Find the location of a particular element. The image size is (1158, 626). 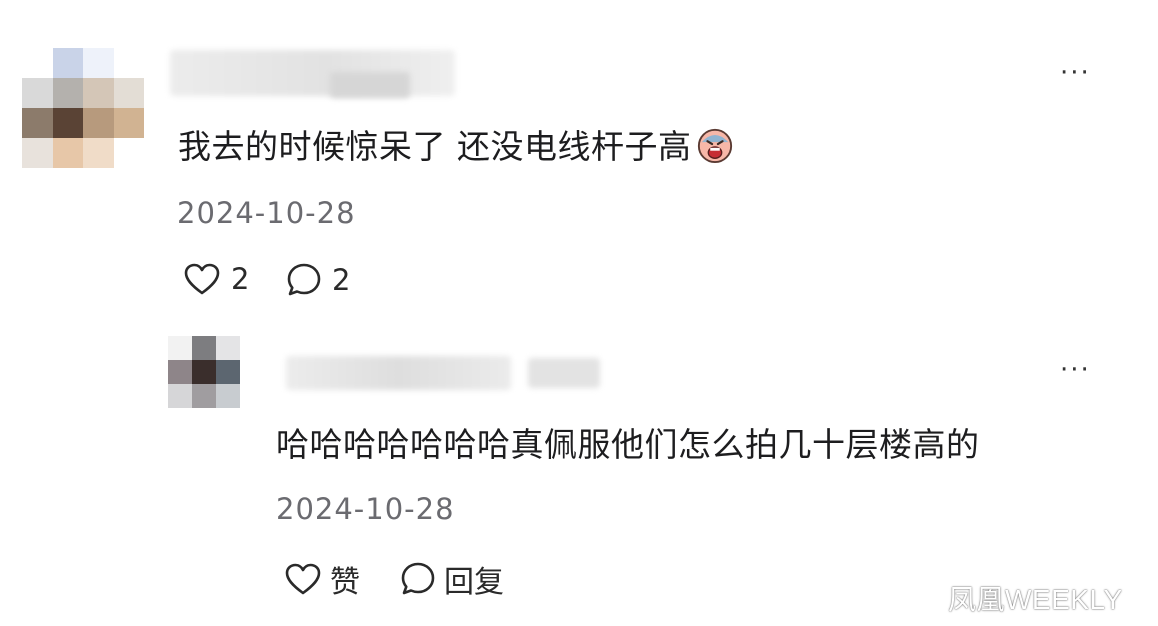

like-button: 2 is located at coordinates (216, 279).